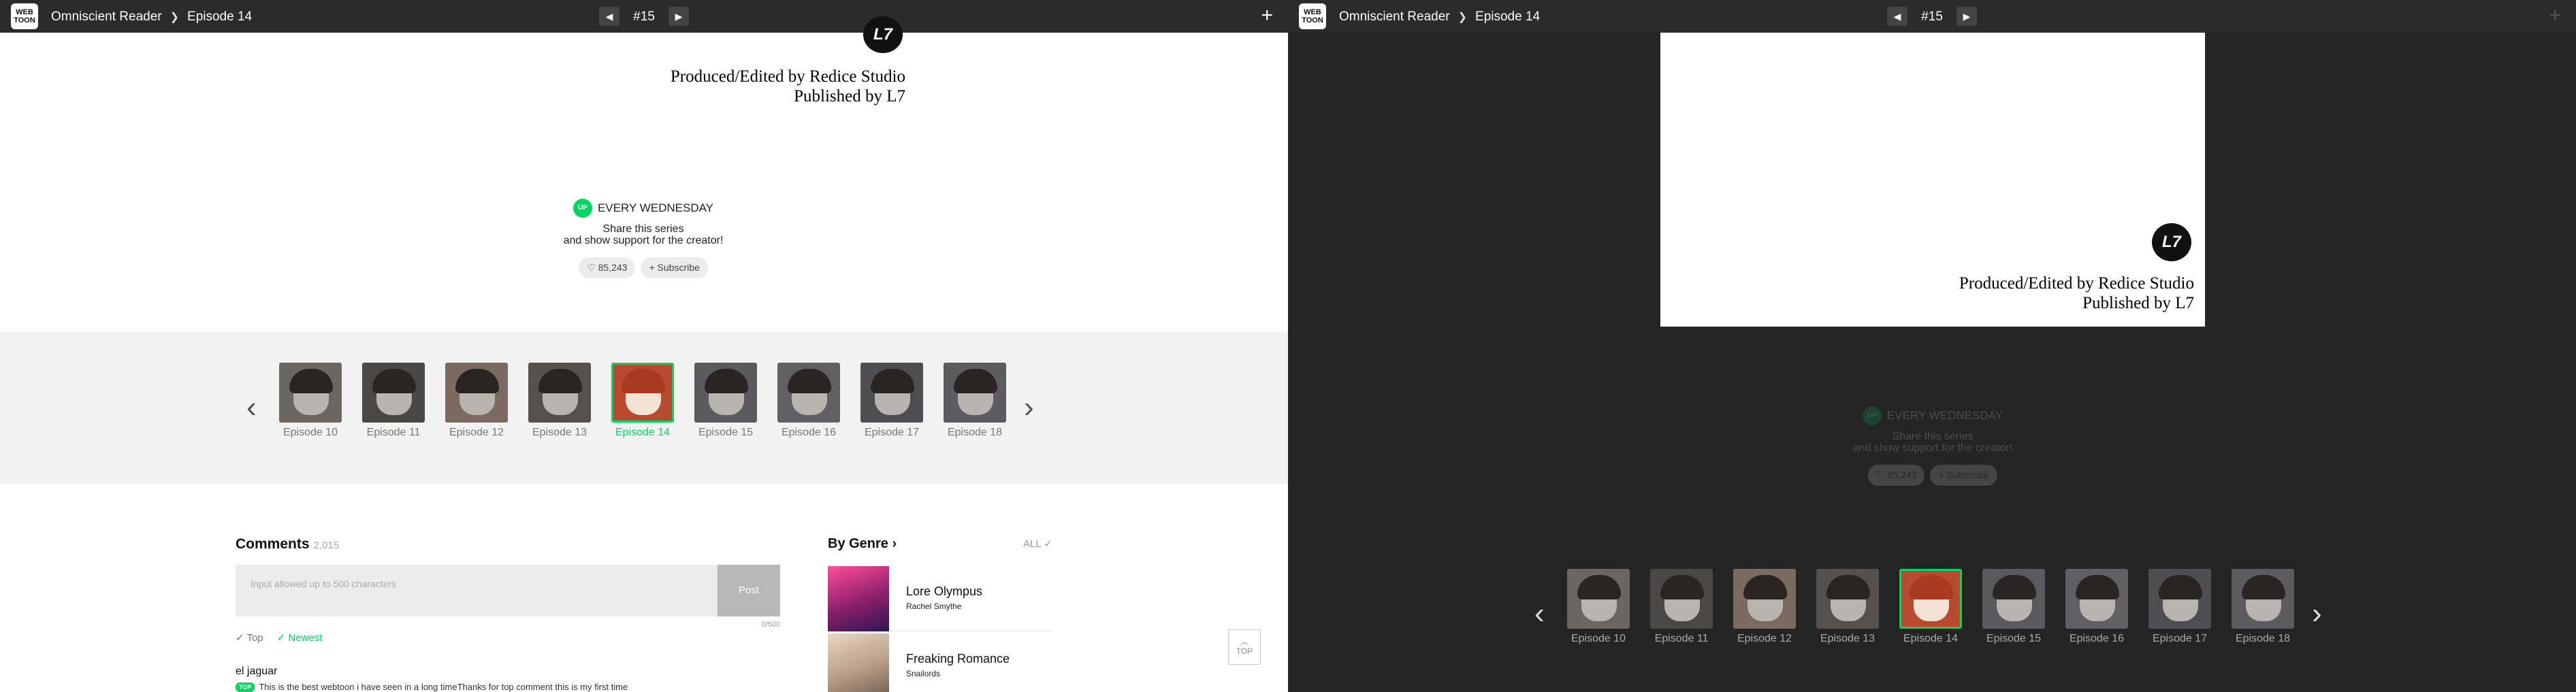  I want to click on triangle-left-icon: ◀, so click(609, 16).